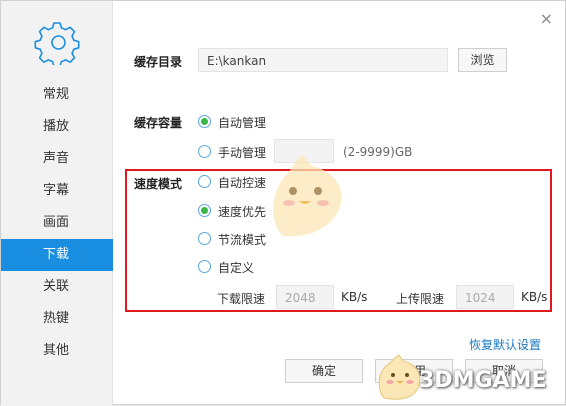 The height and width of the screenshot is (406, 566). What do you see at coordinates (378, 152) in the screenshot?
I see `cache-range-label: (2-9999)GB` at bounding box center [378, 152].